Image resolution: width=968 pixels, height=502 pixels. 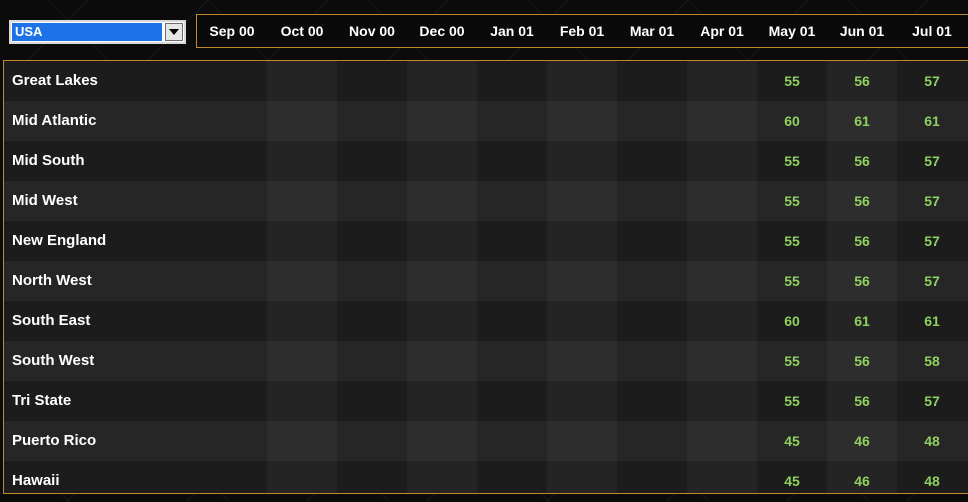 I want to click on region-label: South East, so click(x=51, y=320).